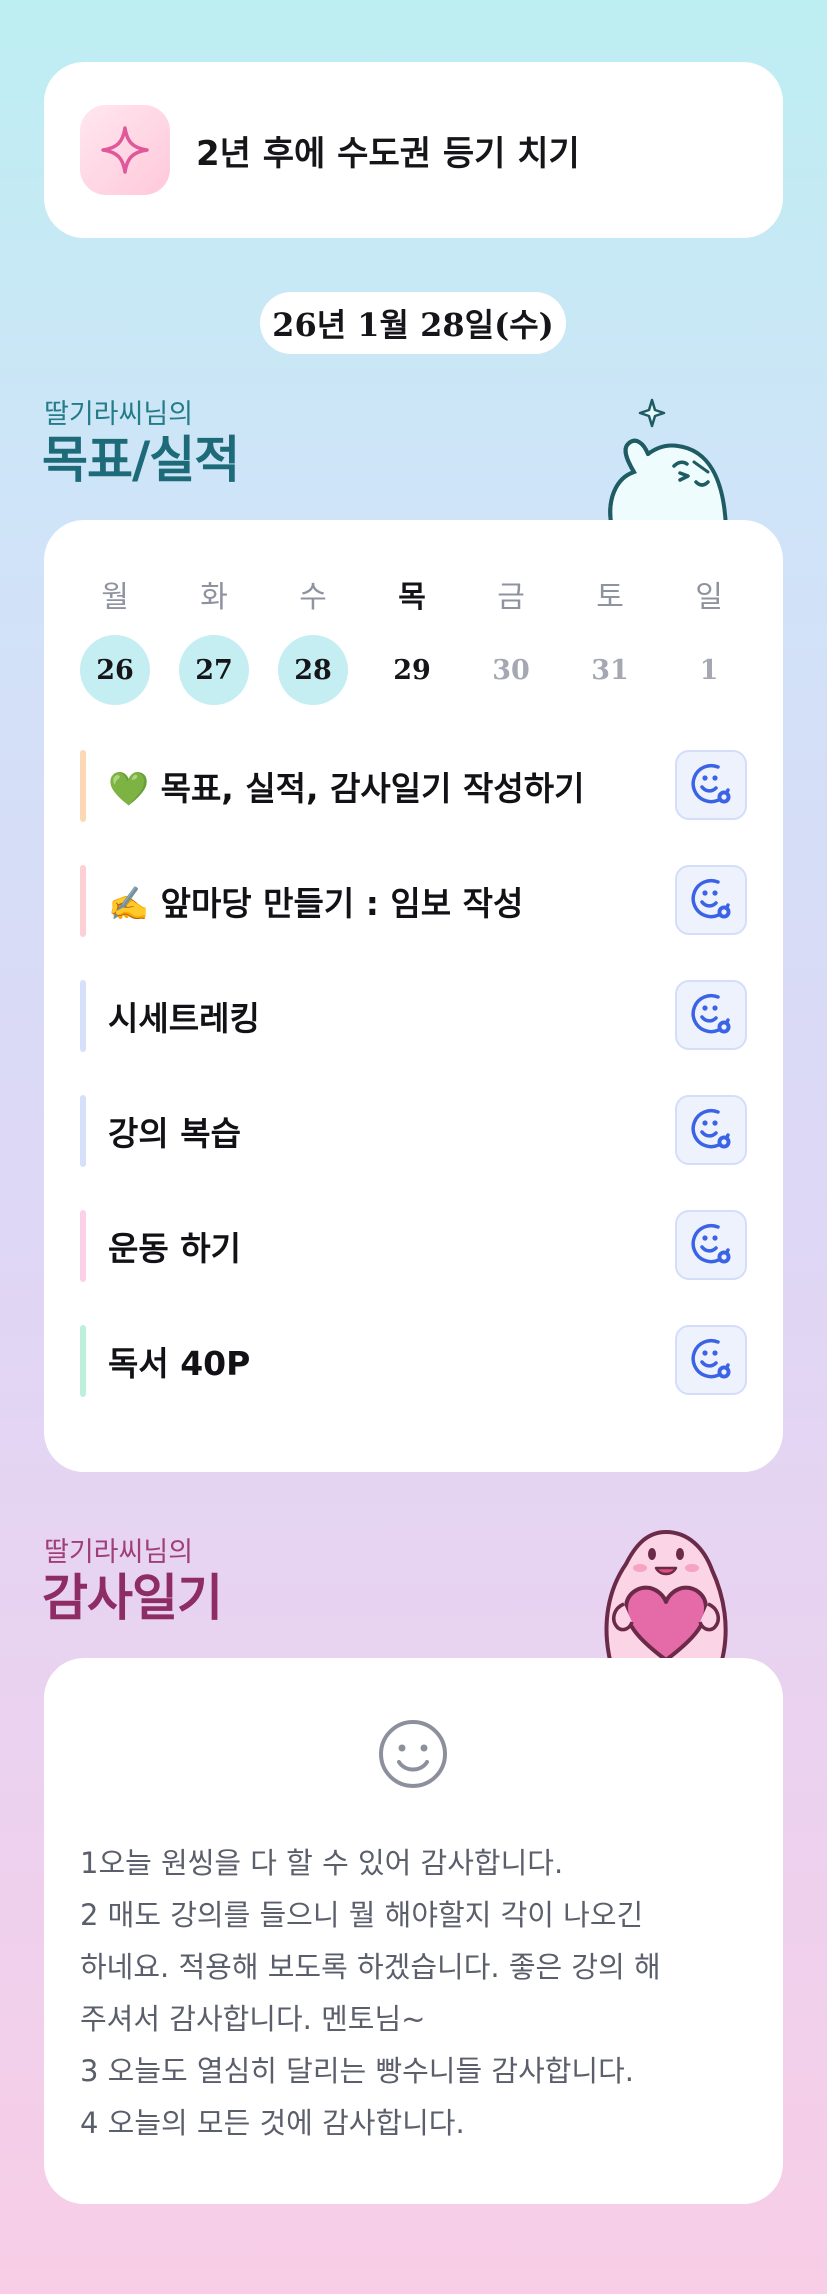 This screenshot has width=827, height=2294. I want to click on weekday-label: 금, so click(511, 597).